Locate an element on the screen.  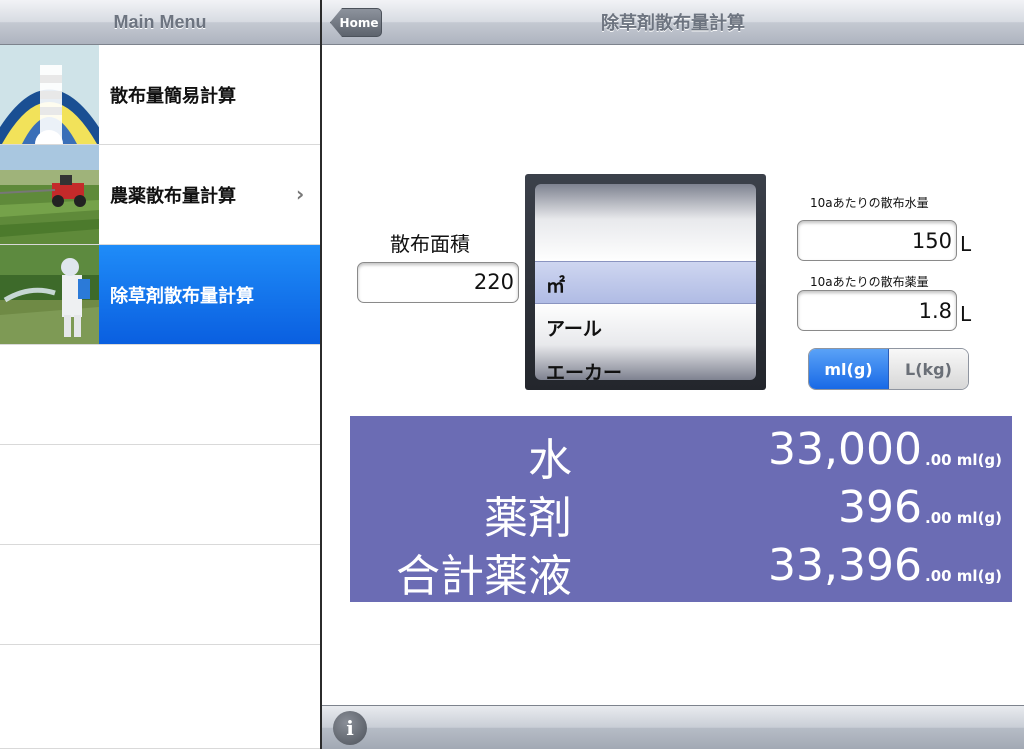
bottom-toolbar: i is located at coordinates (673, 727).